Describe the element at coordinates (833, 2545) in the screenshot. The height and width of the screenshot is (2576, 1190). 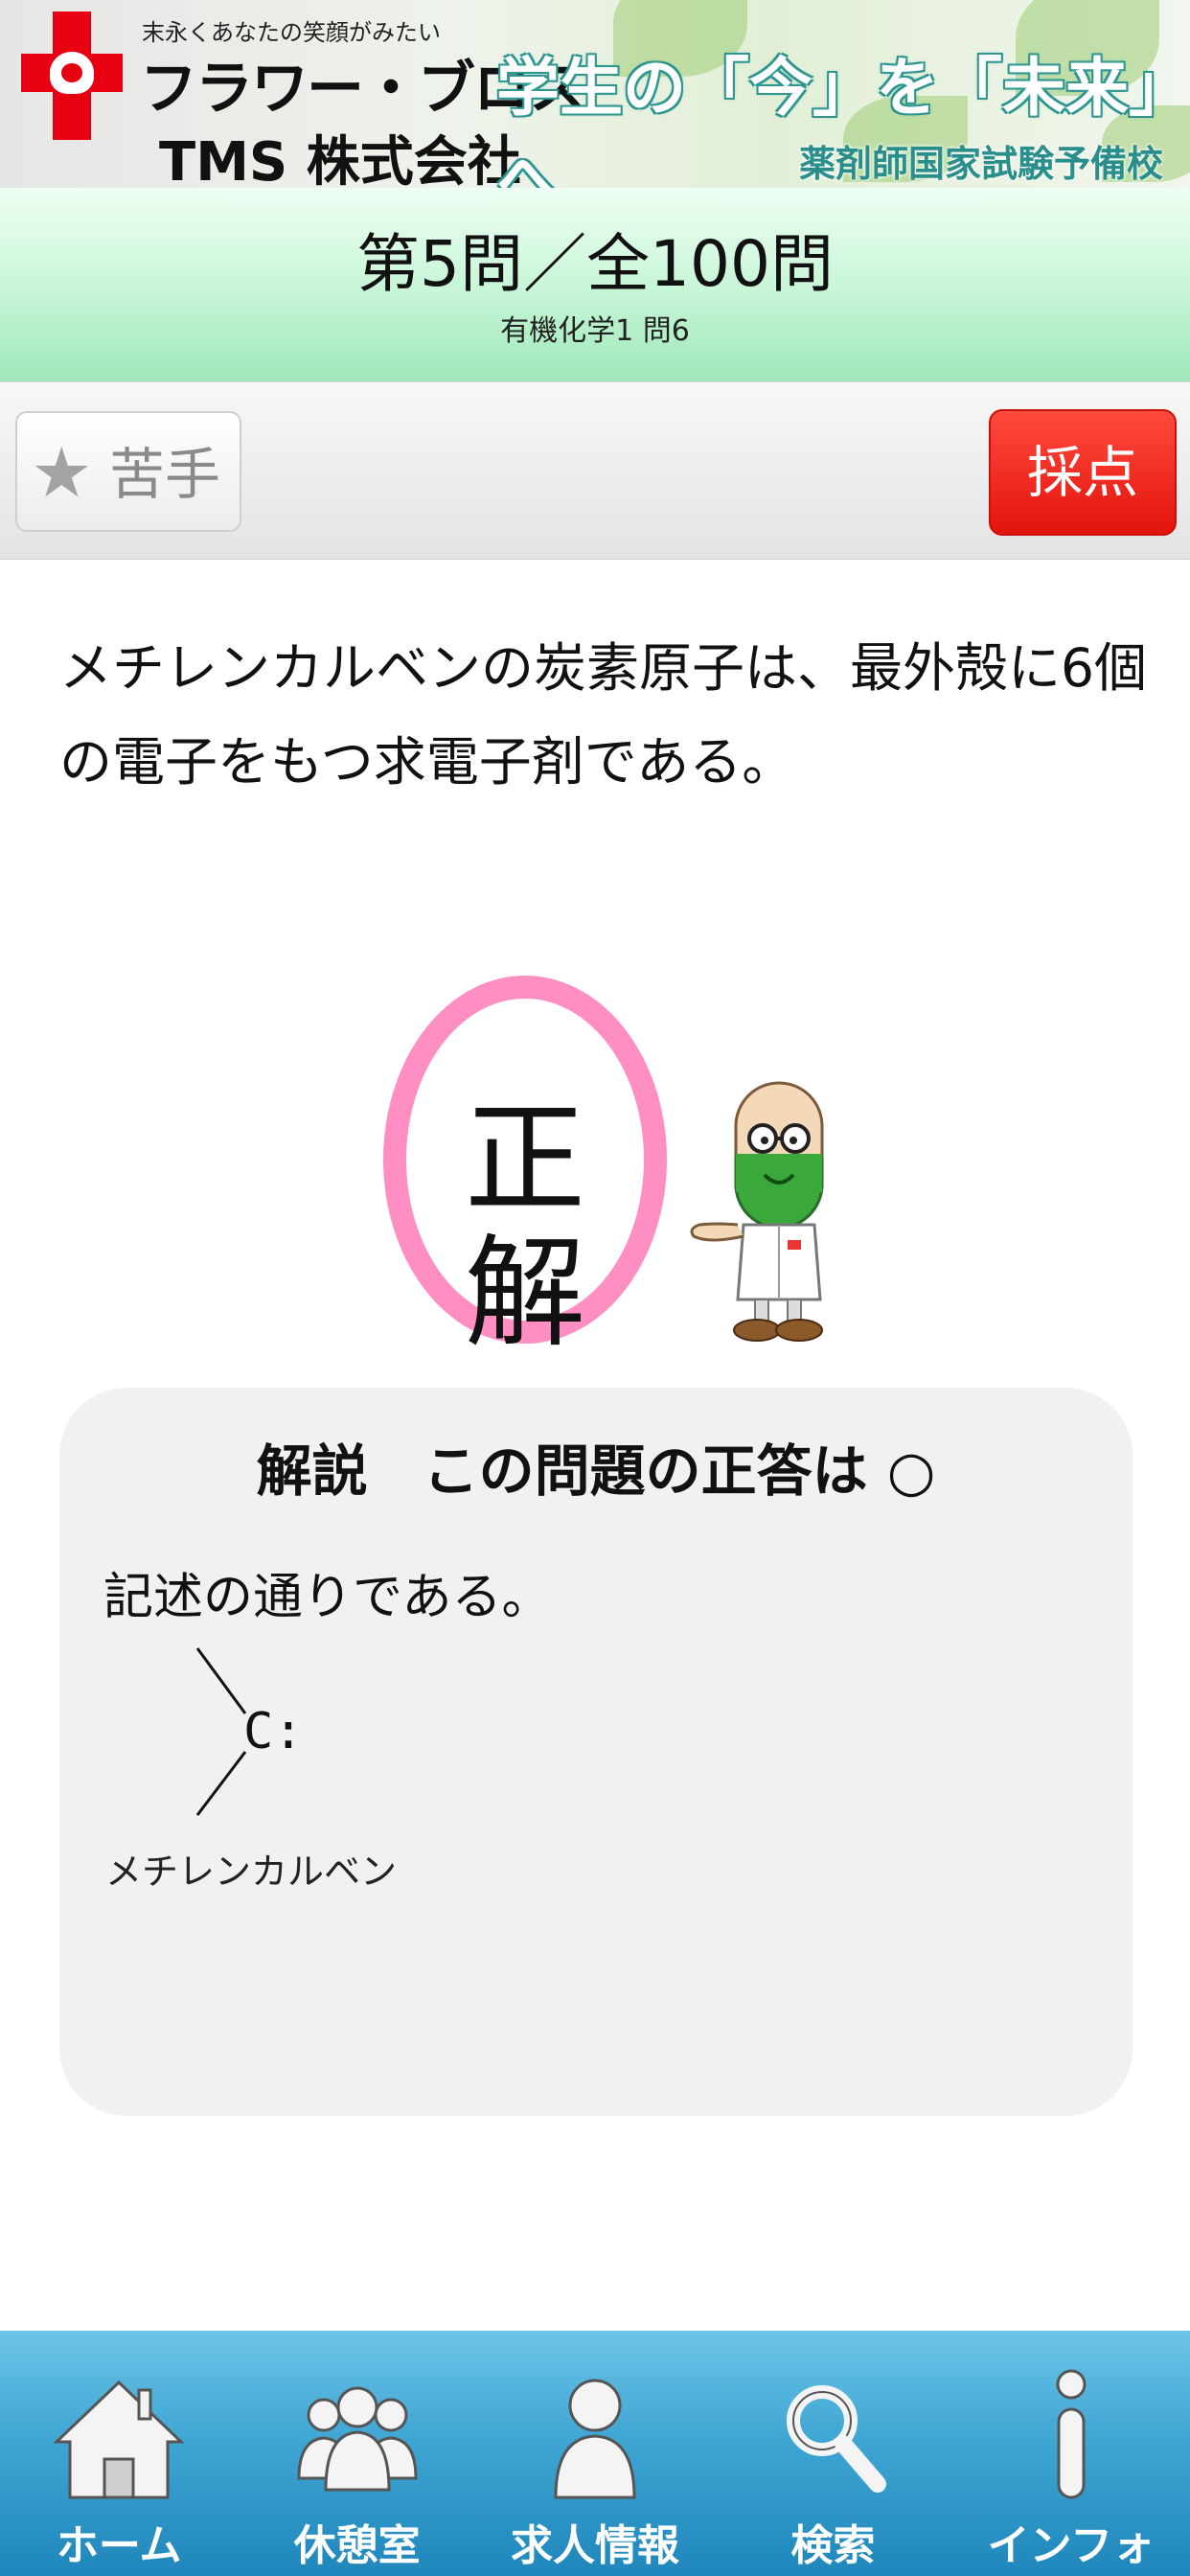
I see `tab-search-label: 検索` at that location.